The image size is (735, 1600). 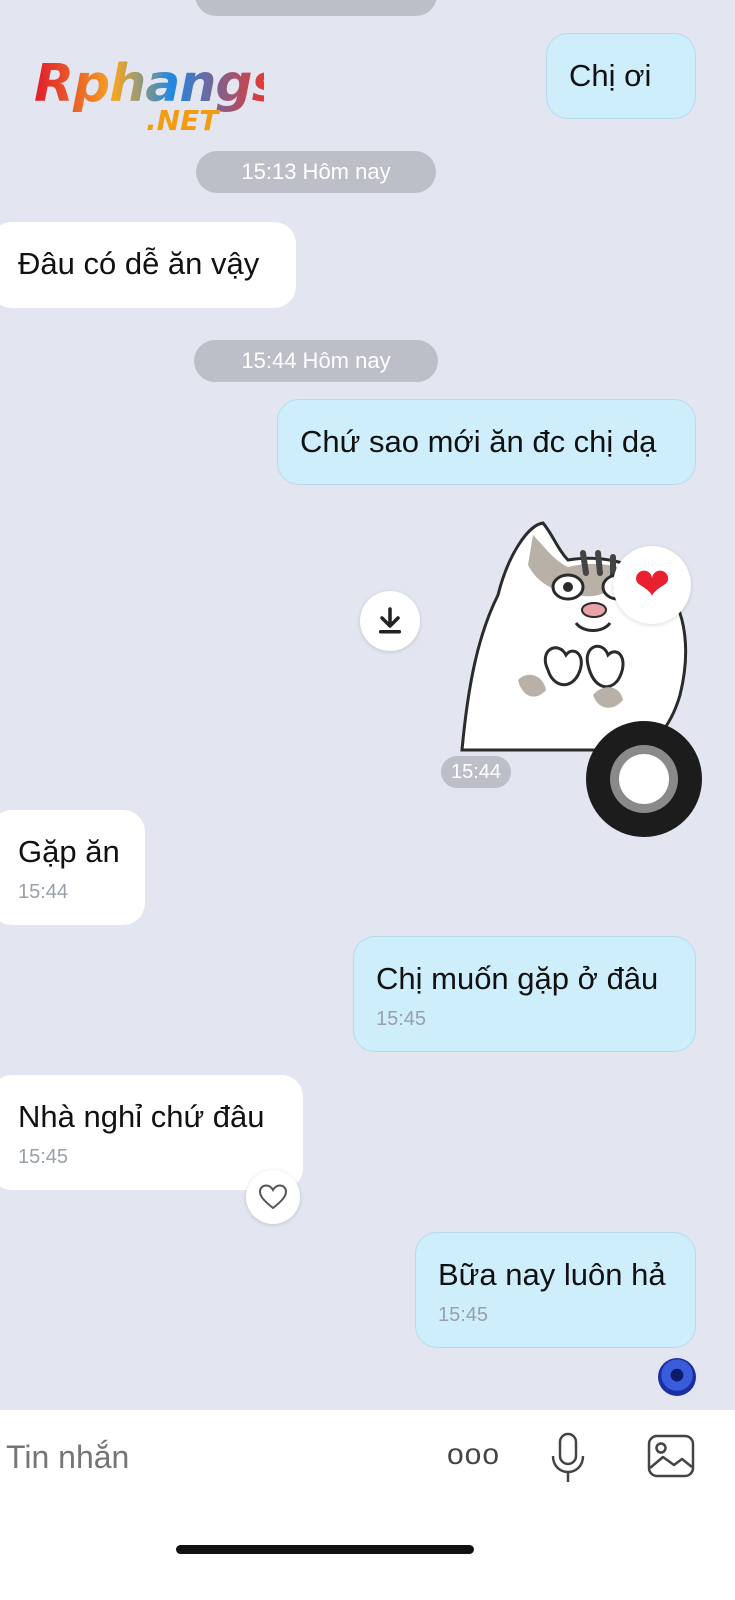 What do you see at coordinates (316, 172) in the screenshot?
I see `date-separator: 15:13 Hôm nay` at bounding box center [316, 172].